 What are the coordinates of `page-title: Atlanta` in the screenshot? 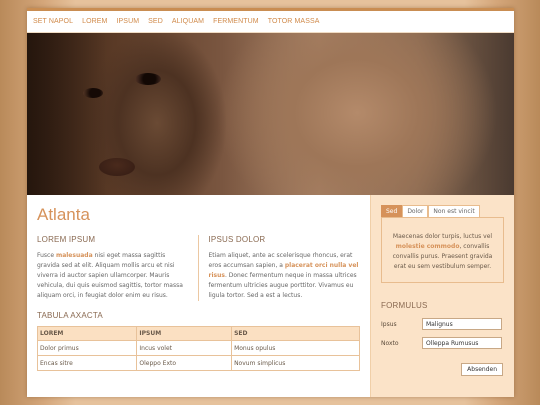 It's located at (63, 214).